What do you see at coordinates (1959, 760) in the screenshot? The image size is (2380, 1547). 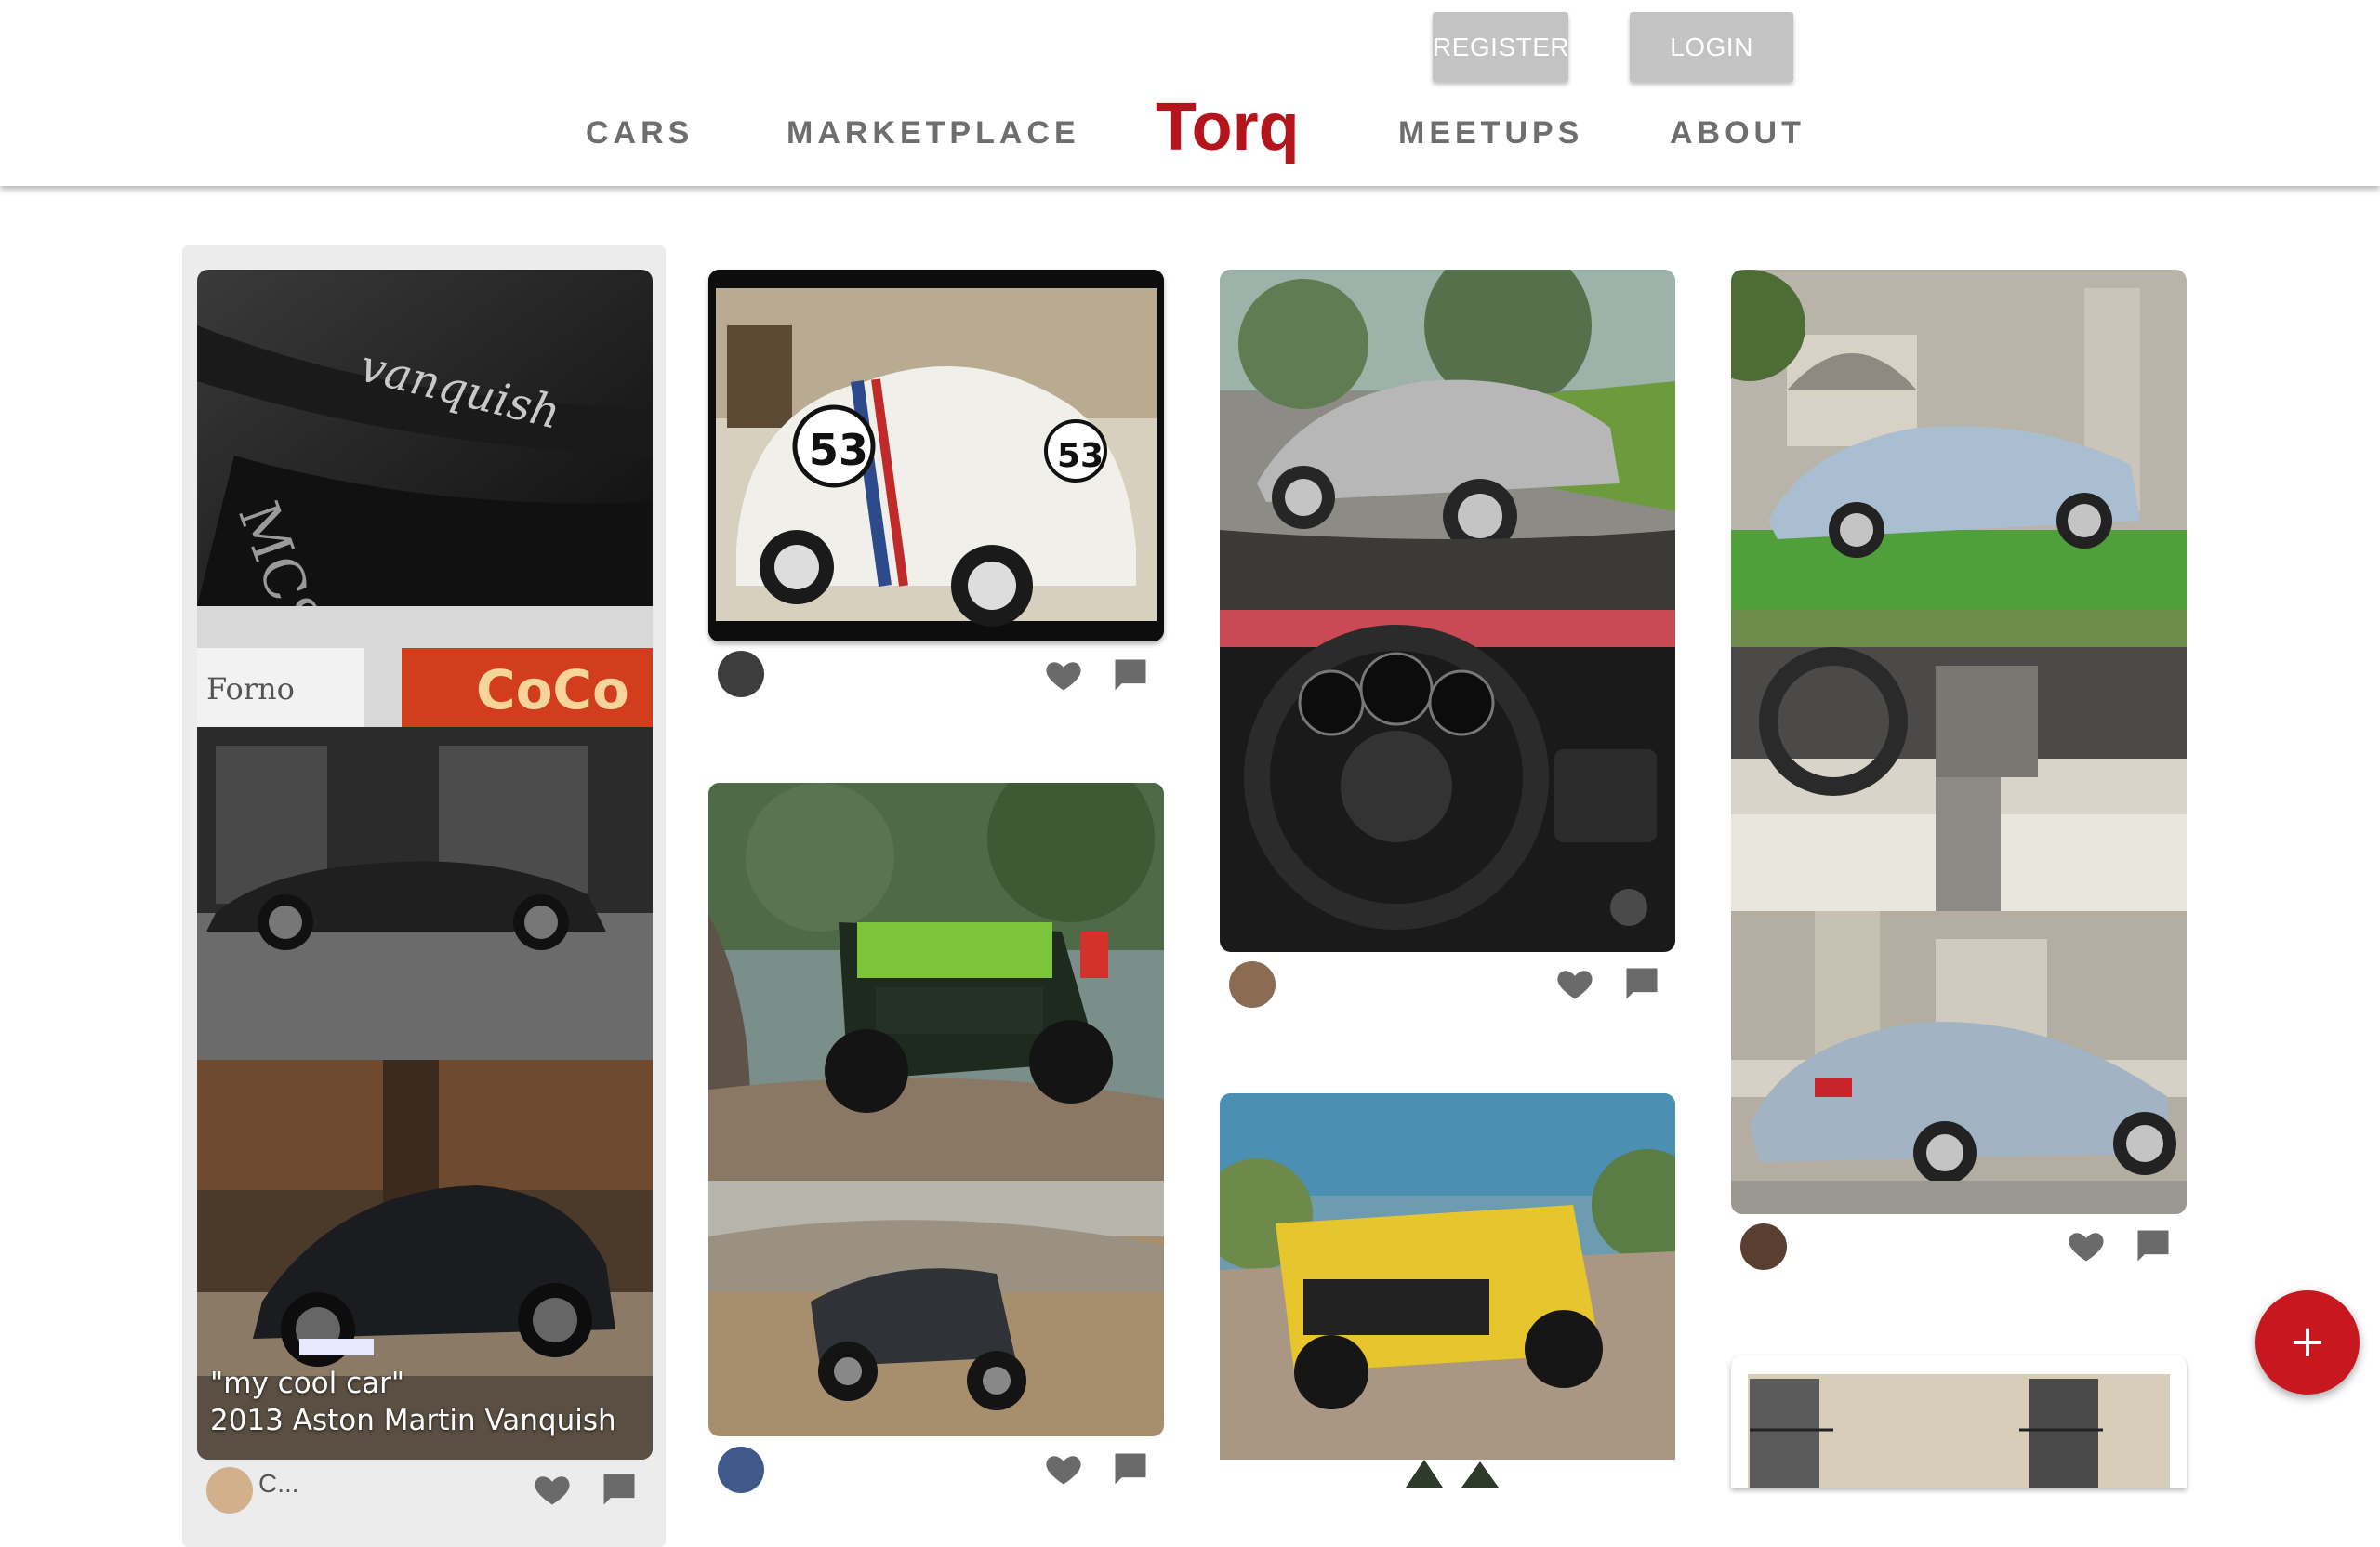 I see `car-photo-lexus-interior` at bounding box center [1959, 760].